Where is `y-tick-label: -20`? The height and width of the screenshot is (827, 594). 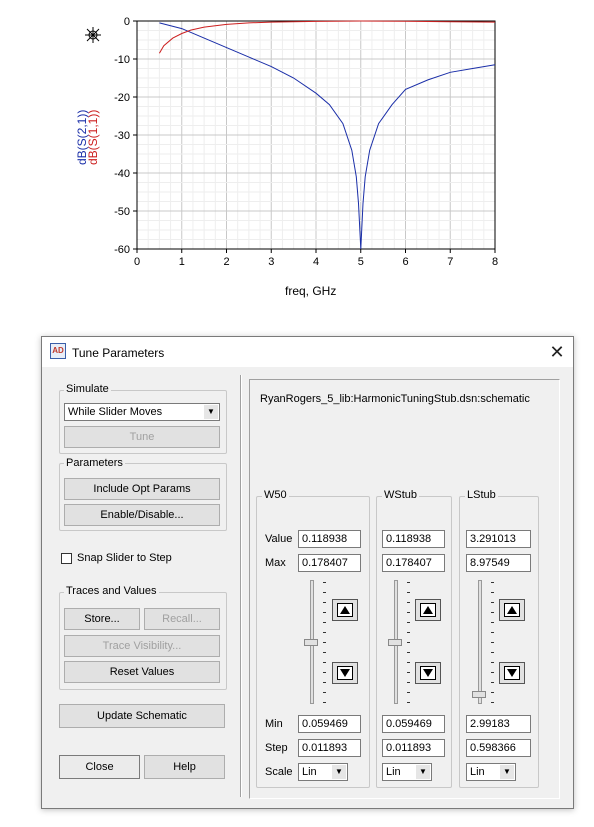
y-tick-label: -20 is located at coordinates (122, 98).